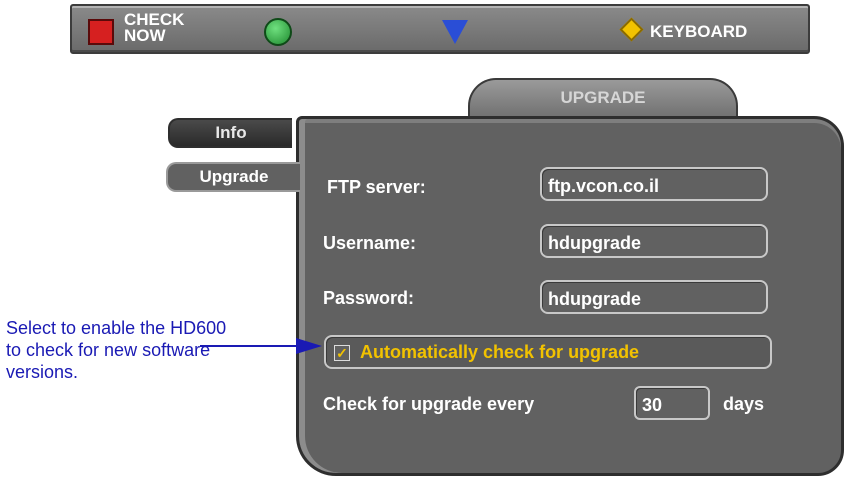  Describe the element at coordinates (631, 29) in the screenshot. I see `yellow-diamond-key-icon` at that location.